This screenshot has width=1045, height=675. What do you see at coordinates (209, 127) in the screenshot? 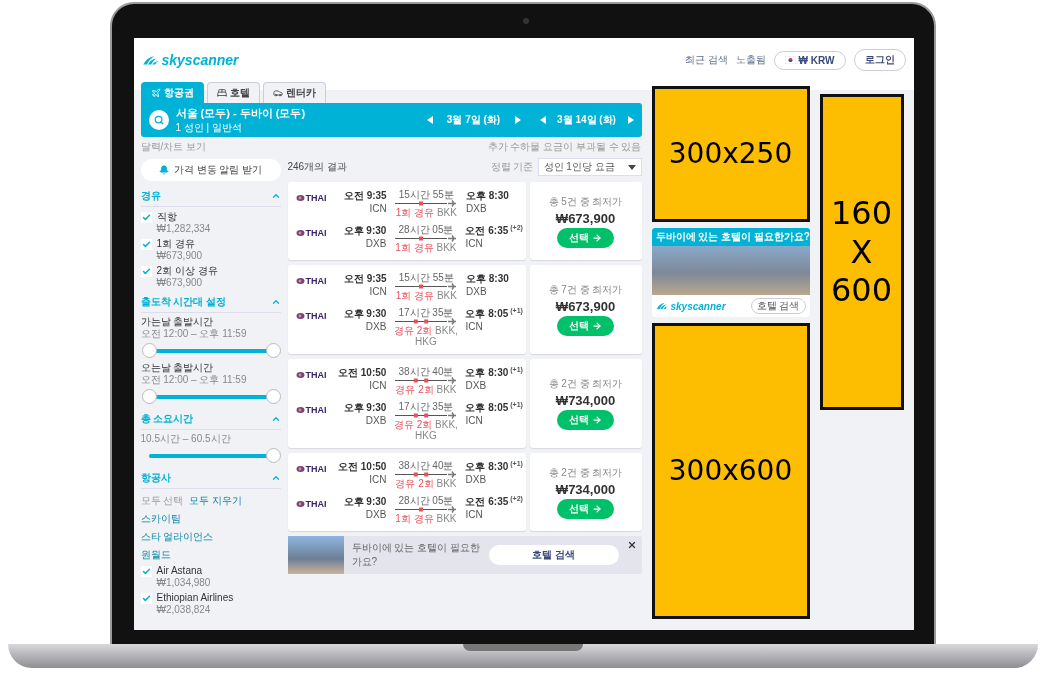
I see `passenger-details: 1 성인 | 일반석` at bounding box center [209, 127].